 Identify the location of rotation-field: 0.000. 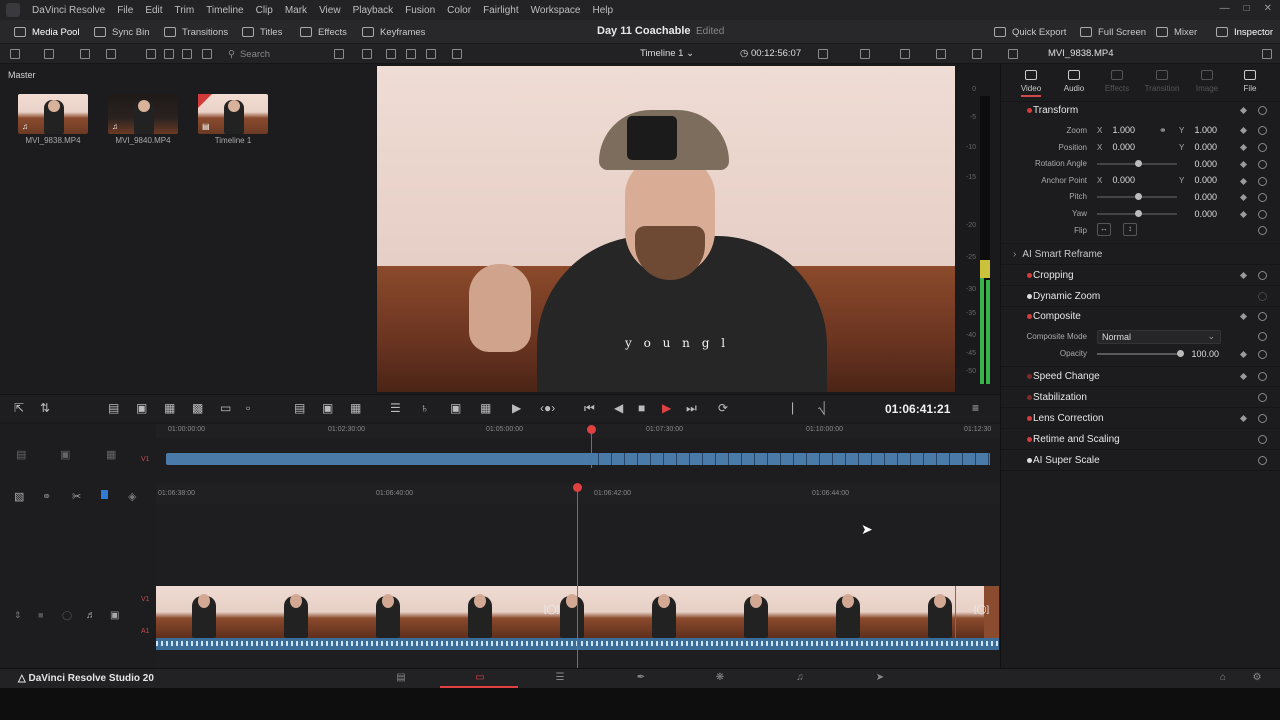
(1197, 164).